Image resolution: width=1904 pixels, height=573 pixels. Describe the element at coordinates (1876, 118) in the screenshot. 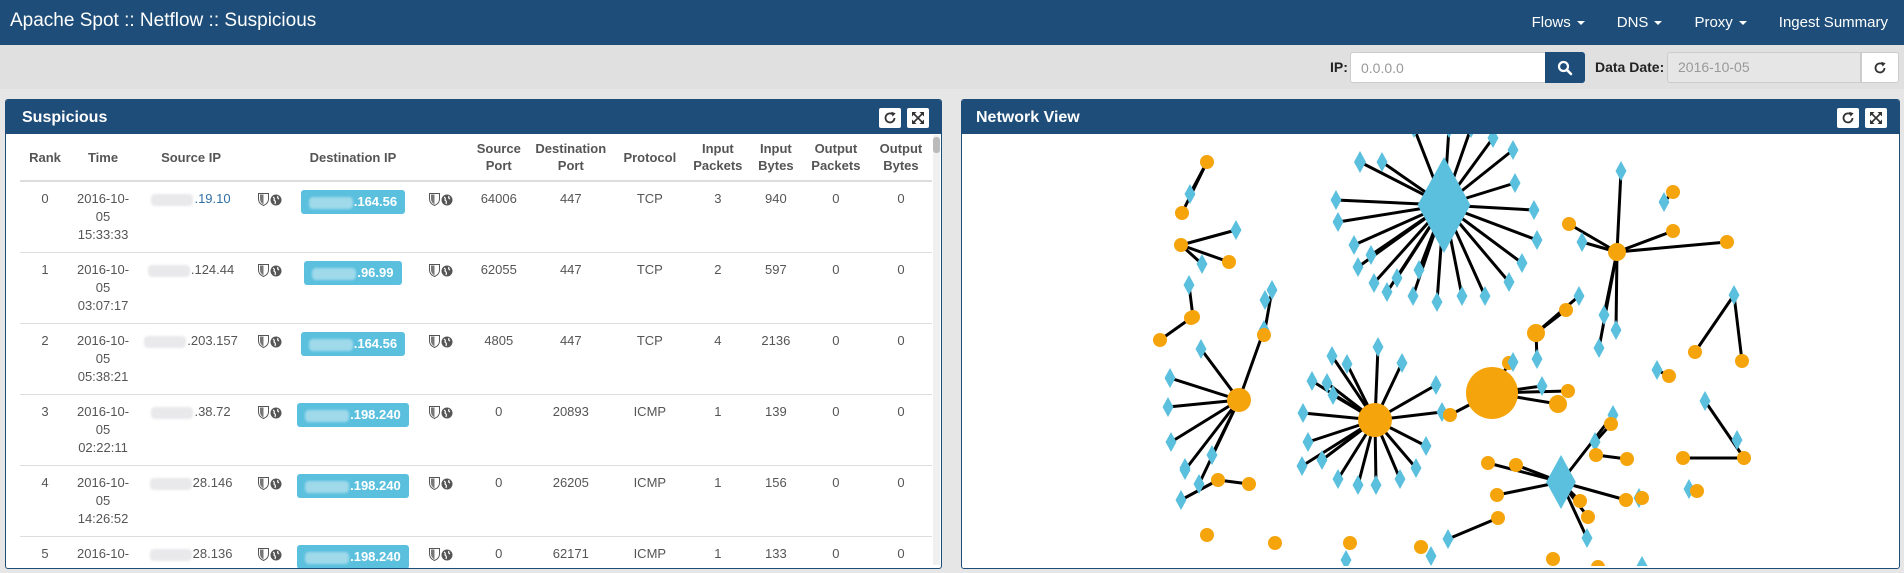

I see `network-expand-button` at that location.